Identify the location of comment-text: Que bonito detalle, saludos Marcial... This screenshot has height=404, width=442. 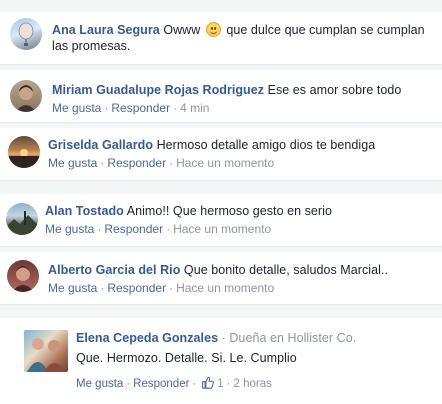
(285, 270).